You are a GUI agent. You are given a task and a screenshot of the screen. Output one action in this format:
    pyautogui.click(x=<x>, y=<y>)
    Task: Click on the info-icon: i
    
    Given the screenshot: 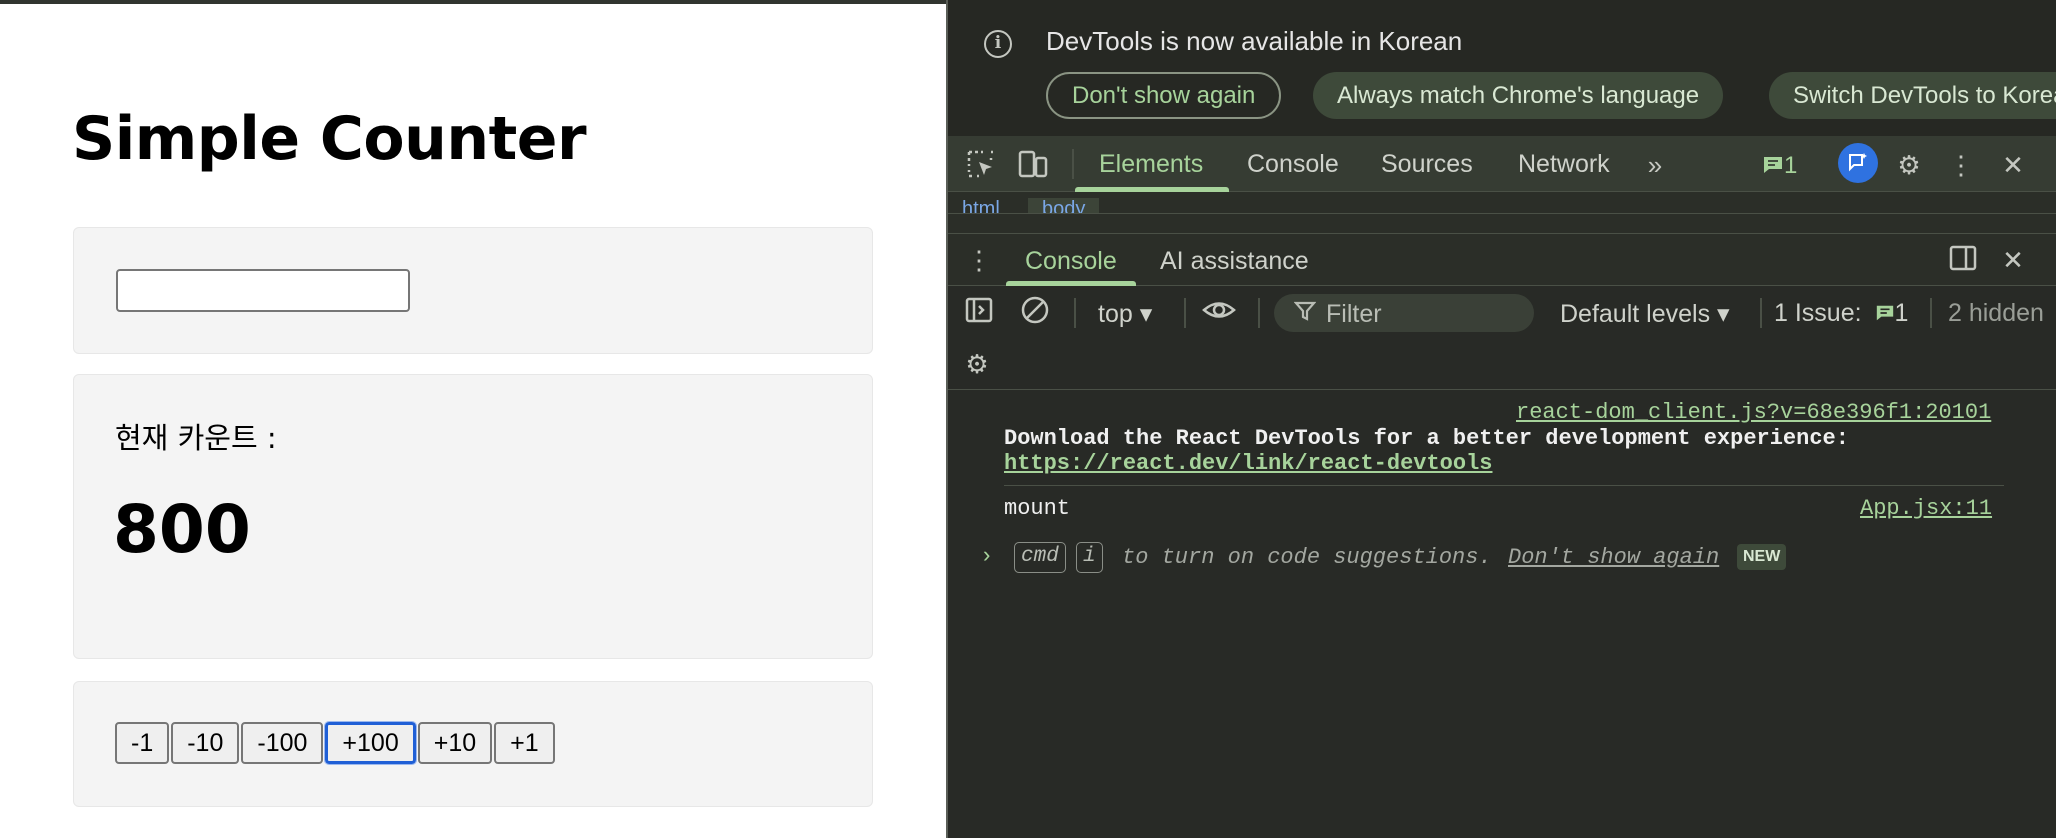 What is the action you would take?
    pyautogui.click(x=998, y=44)
    